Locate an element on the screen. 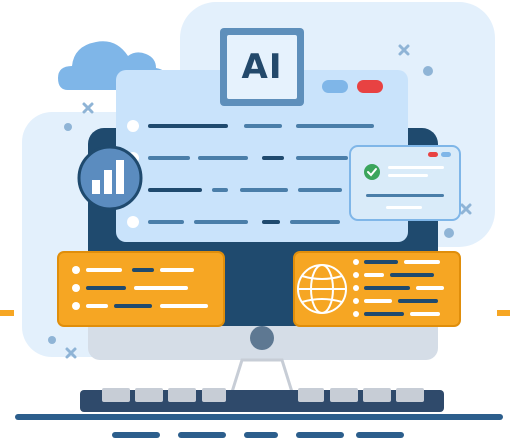  power-button-icon is located at coordinates (262, 338).